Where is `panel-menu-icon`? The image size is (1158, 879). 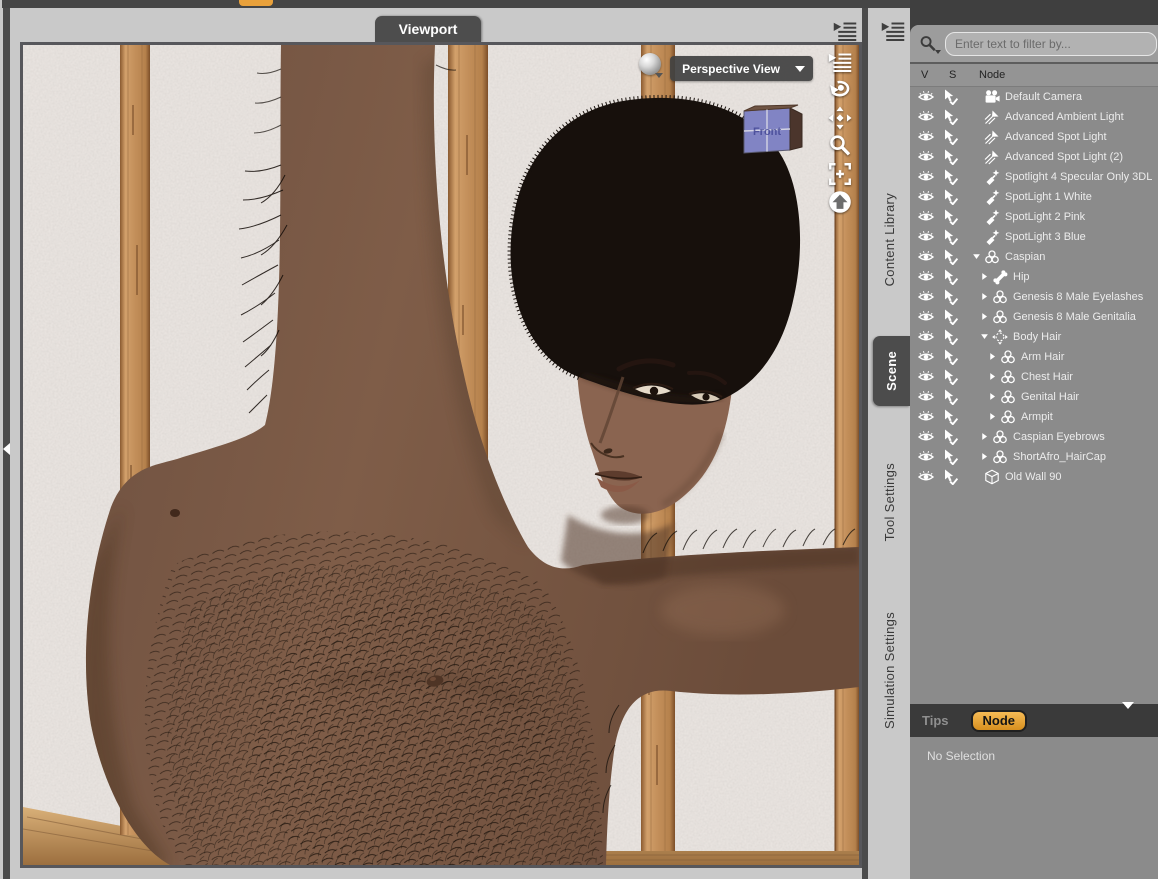 panel-menu-icon is located at coordinates (893, 31).